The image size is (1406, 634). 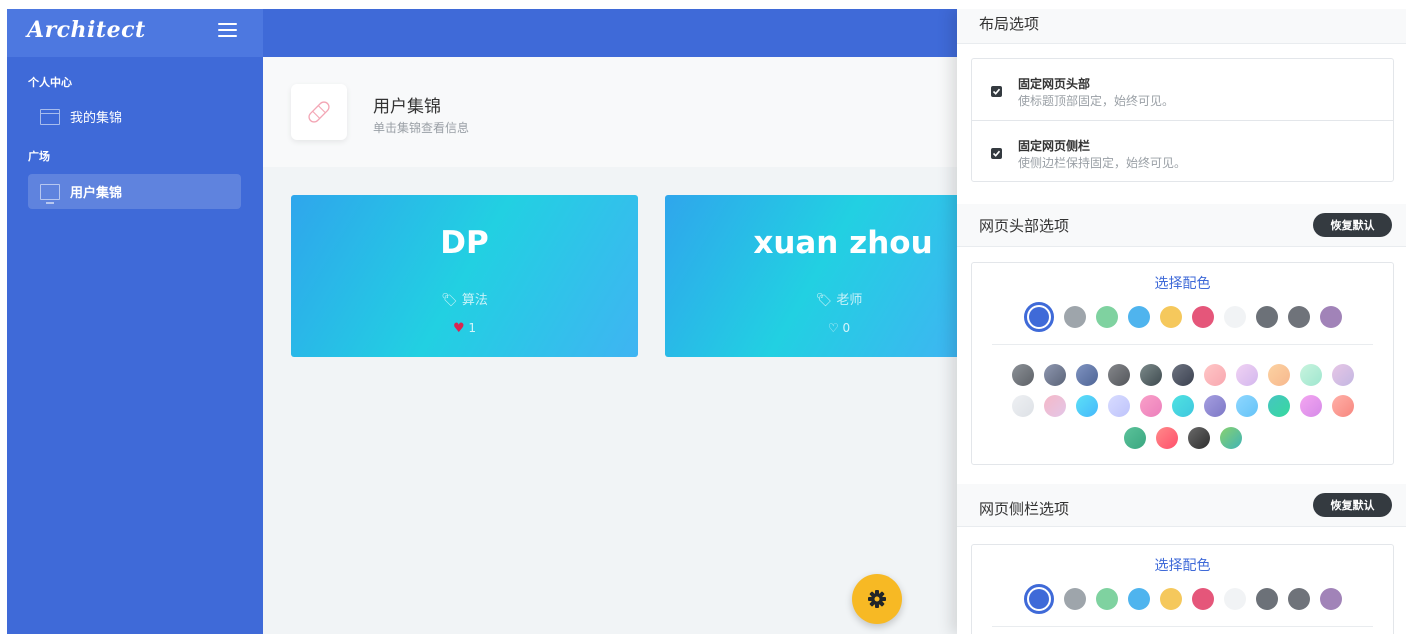 I want to click on page-title: 用户集锦, so click(x=407, y=107).